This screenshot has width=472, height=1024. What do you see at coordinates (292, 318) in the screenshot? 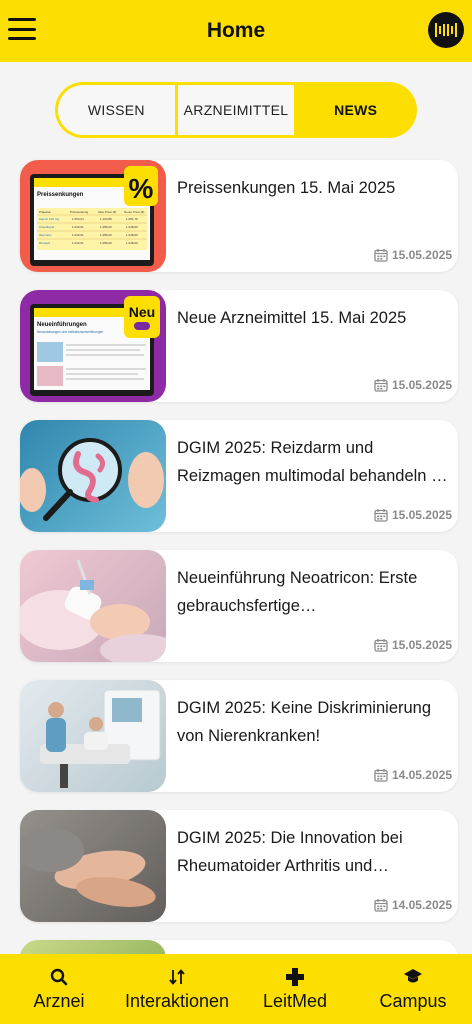
I see `news-title: Neue Arzneimittel 15. Mai 2025` at bounding box center [292, 318].